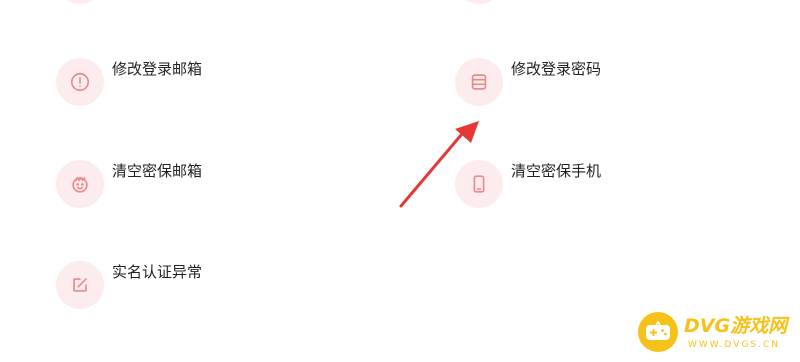  What do you see at coordinates (80, 2) in the screenshot?
I see `cropped-option-icon-left` at bounding box center [80, 2].